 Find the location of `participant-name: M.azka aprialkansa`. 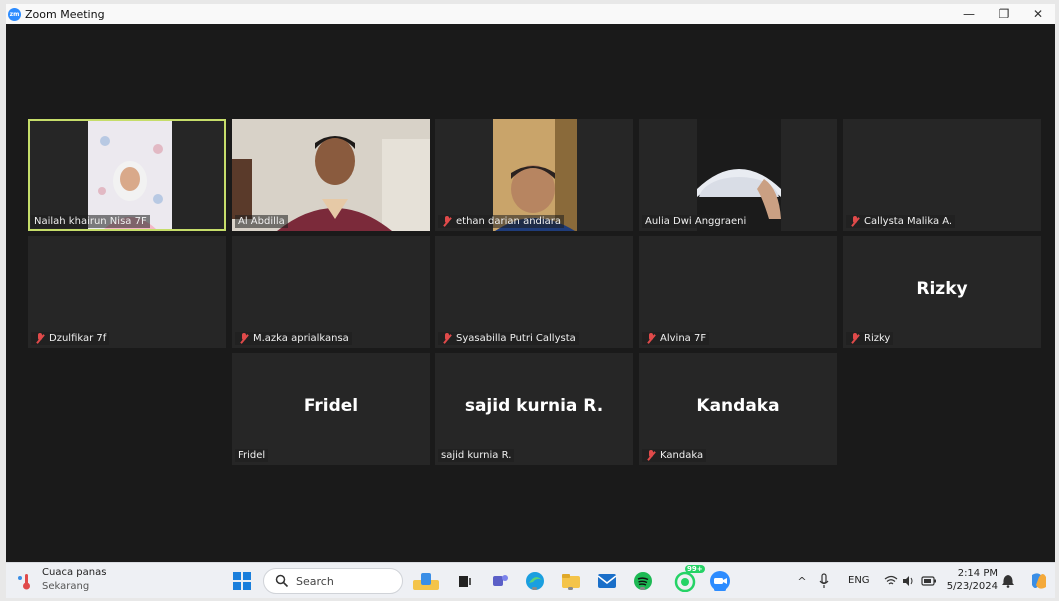

participant-name: M.azka aprialkansa is located at coordinates (301, 338).